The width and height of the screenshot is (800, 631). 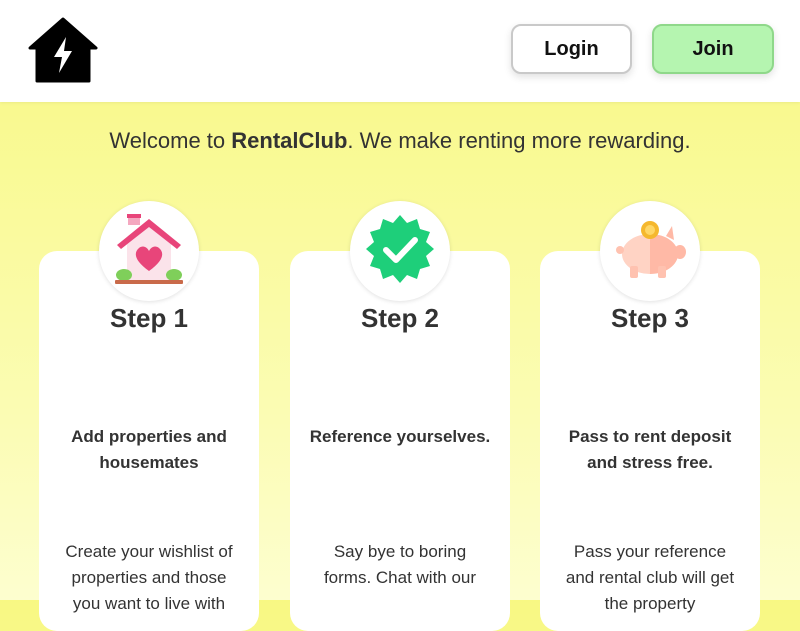 What do you see at coordinates (400, 318) in the screenshot?
I see `step-2-title: Step 2` at bounding box center [400, 318].